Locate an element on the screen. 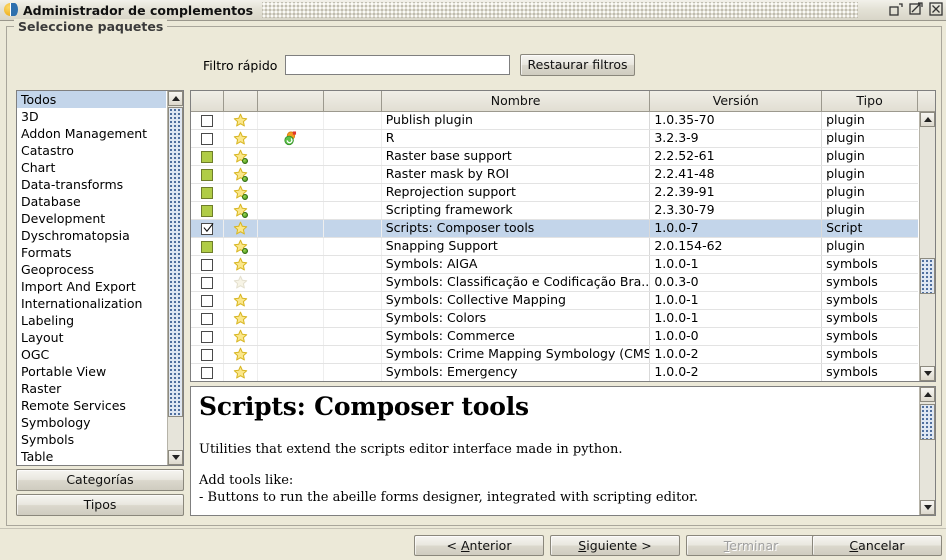 The image size is (946, 560). header-version: Versión is located at coordinates (736, 101).